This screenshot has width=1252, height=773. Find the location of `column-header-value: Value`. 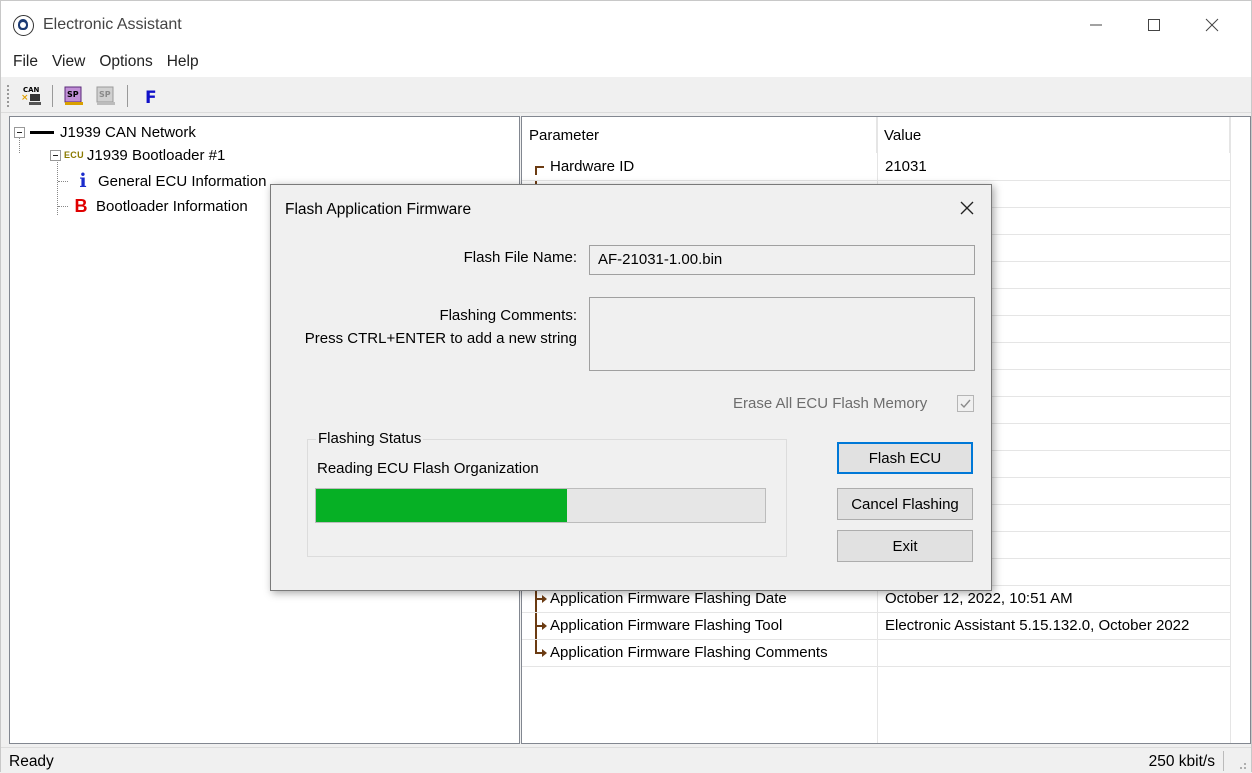

column-header-value: Value is located at coordinates (1053, 135).